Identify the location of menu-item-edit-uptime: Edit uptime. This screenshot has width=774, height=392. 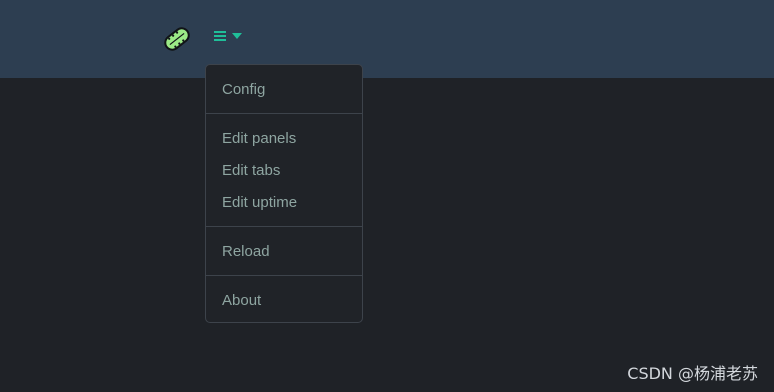
(259, 203).